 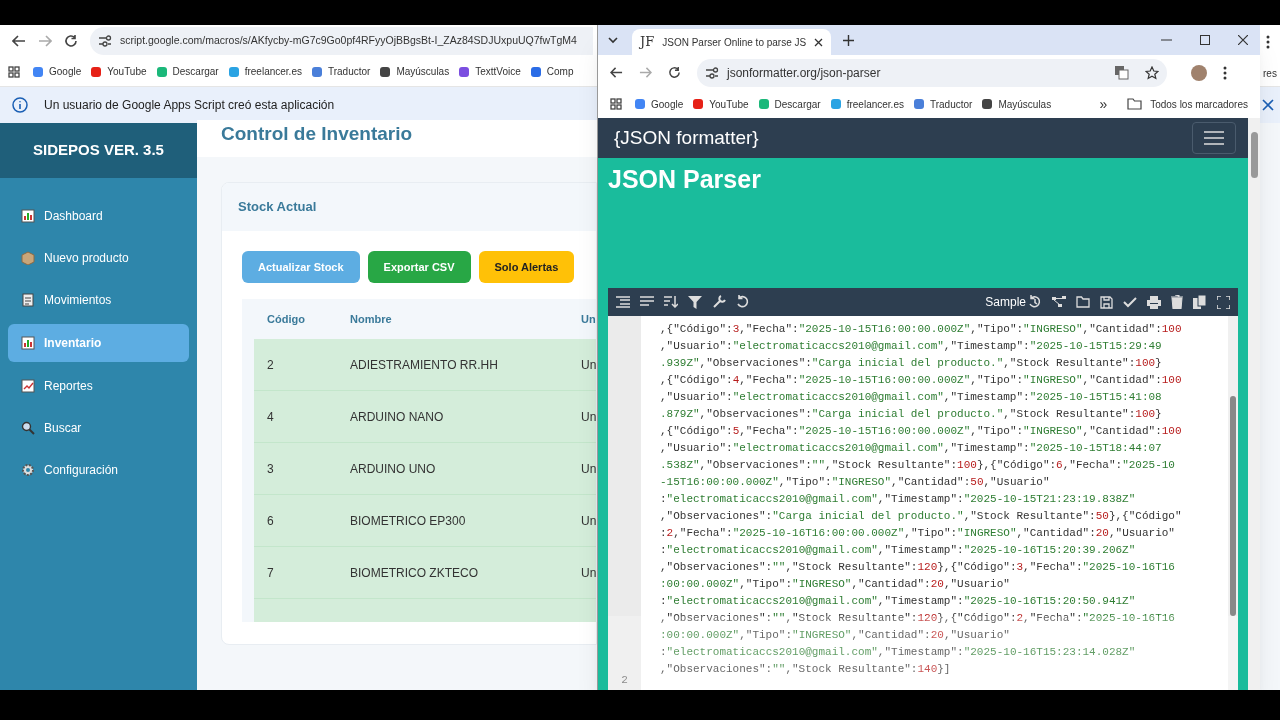 I want to click on star-icon, so click(x=1152, y=72).